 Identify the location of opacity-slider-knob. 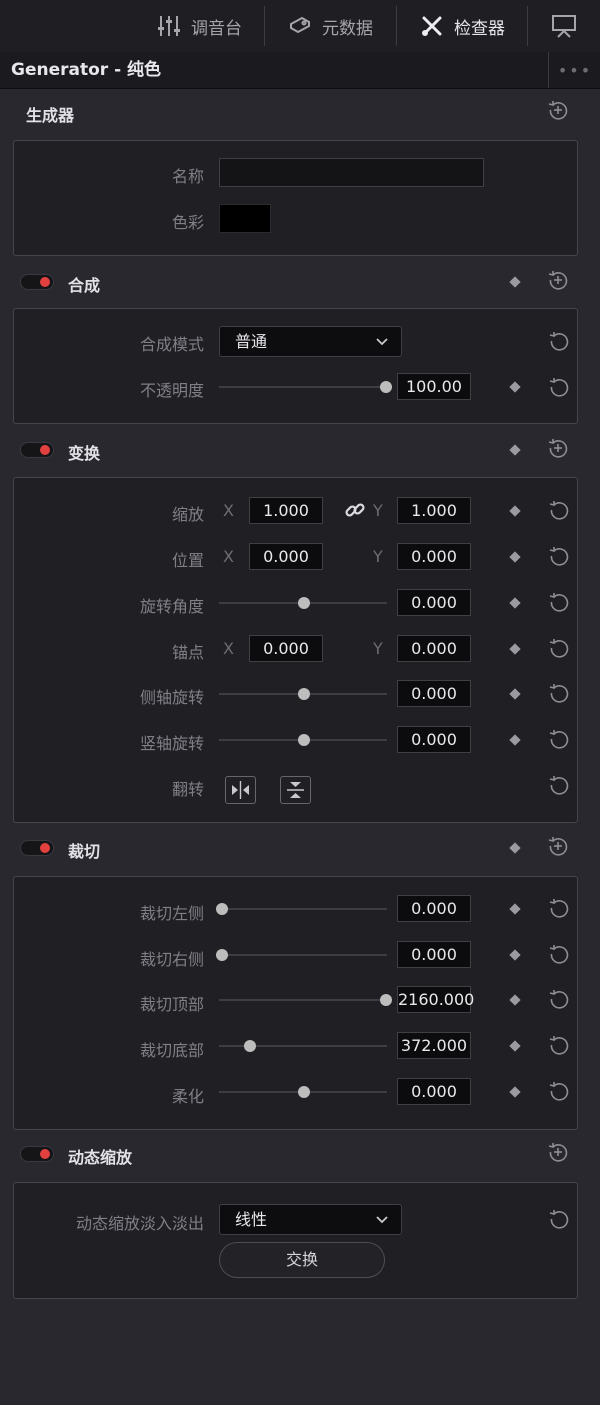
(386, 387).